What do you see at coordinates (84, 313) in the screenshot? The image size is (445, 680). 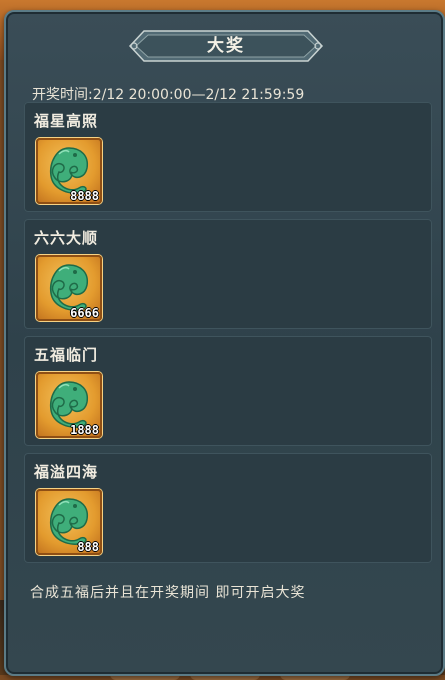 I see `item-count: 6666` at bounding box center [84, 313].